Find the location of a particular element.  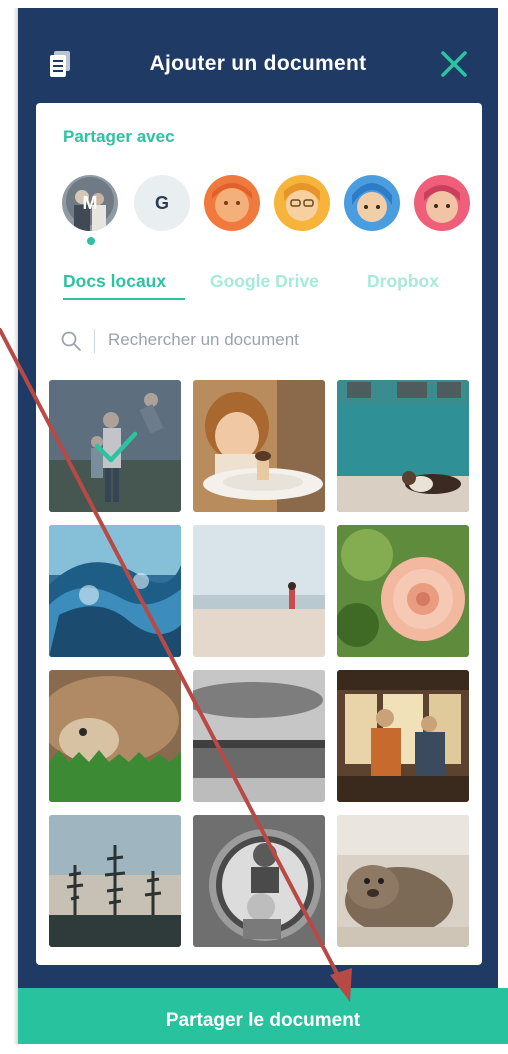

recipient-avatar-list: M G is located at coordinates (272, 210).